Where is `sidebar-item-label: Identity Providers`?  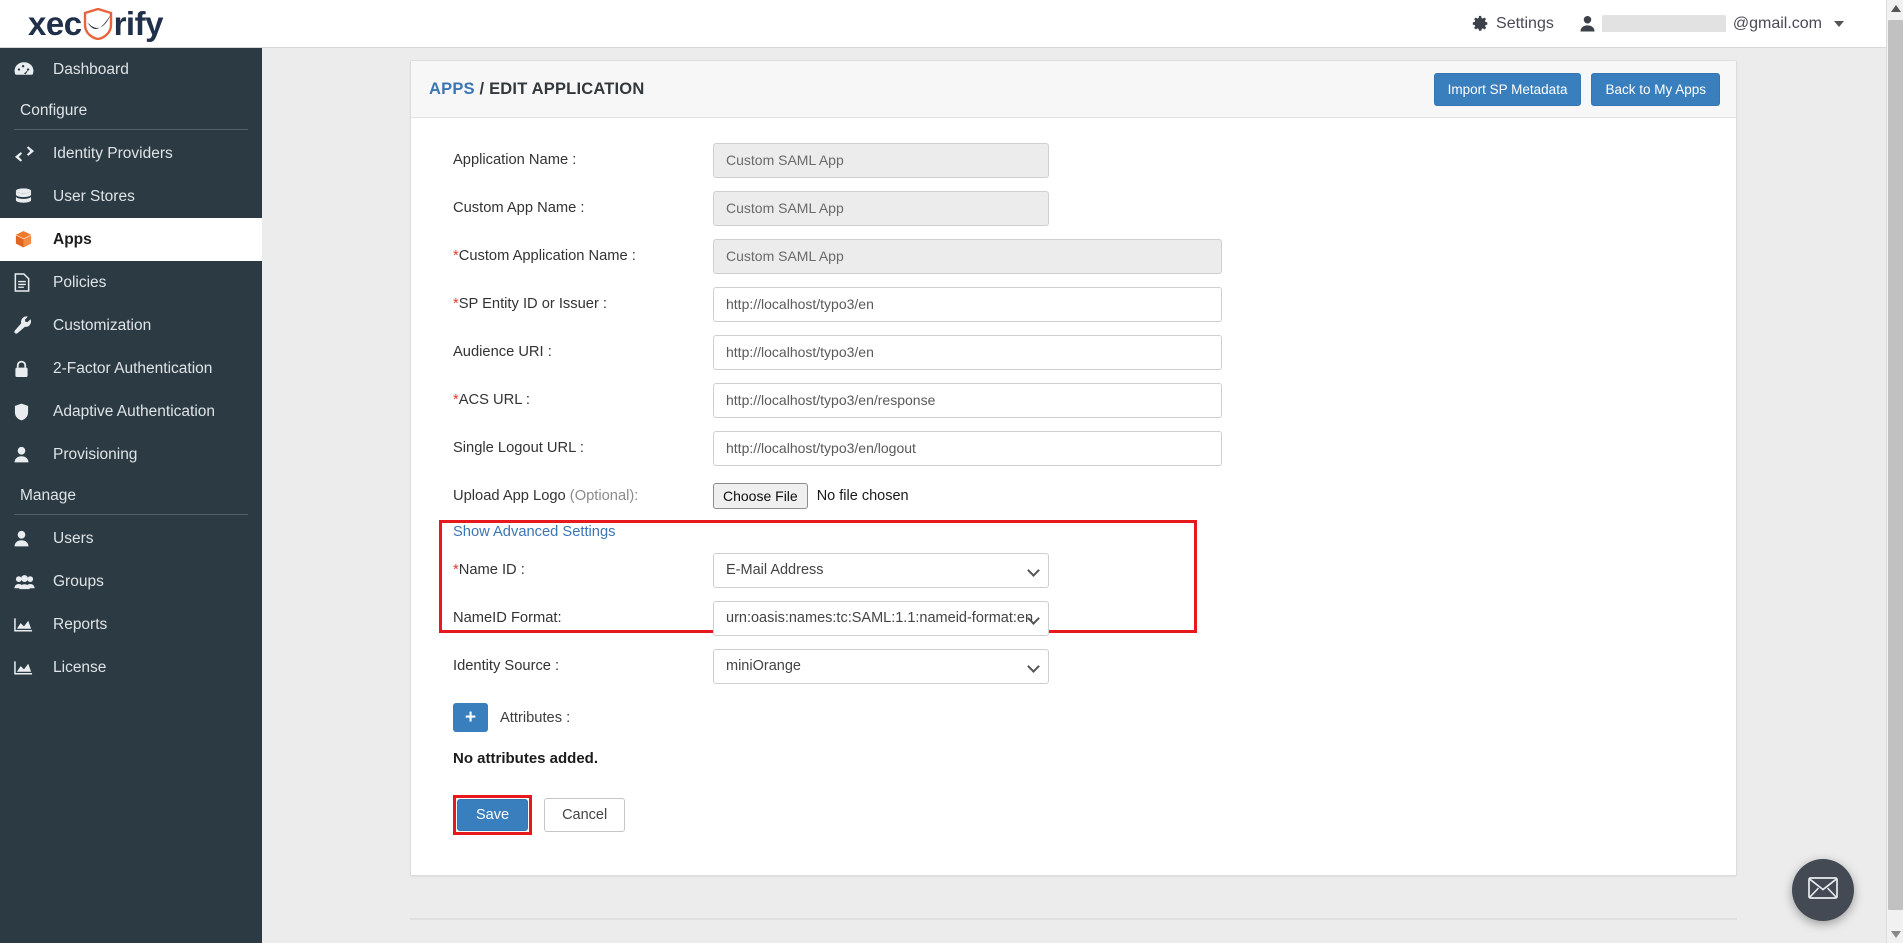 sidebar-item-label: Identity Providers is located at coordinates (113, 153).